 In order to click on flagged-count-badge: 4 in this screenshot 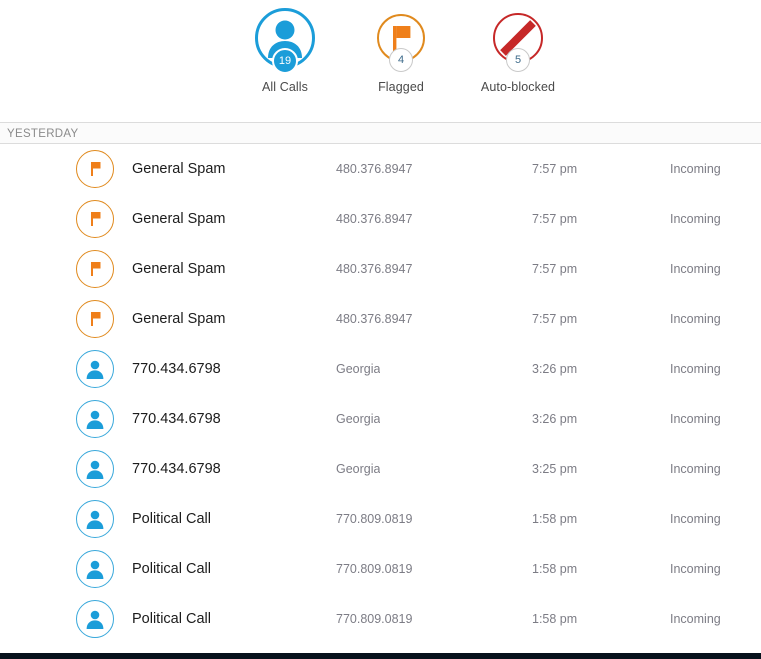, I will do `click(401, 60)`.